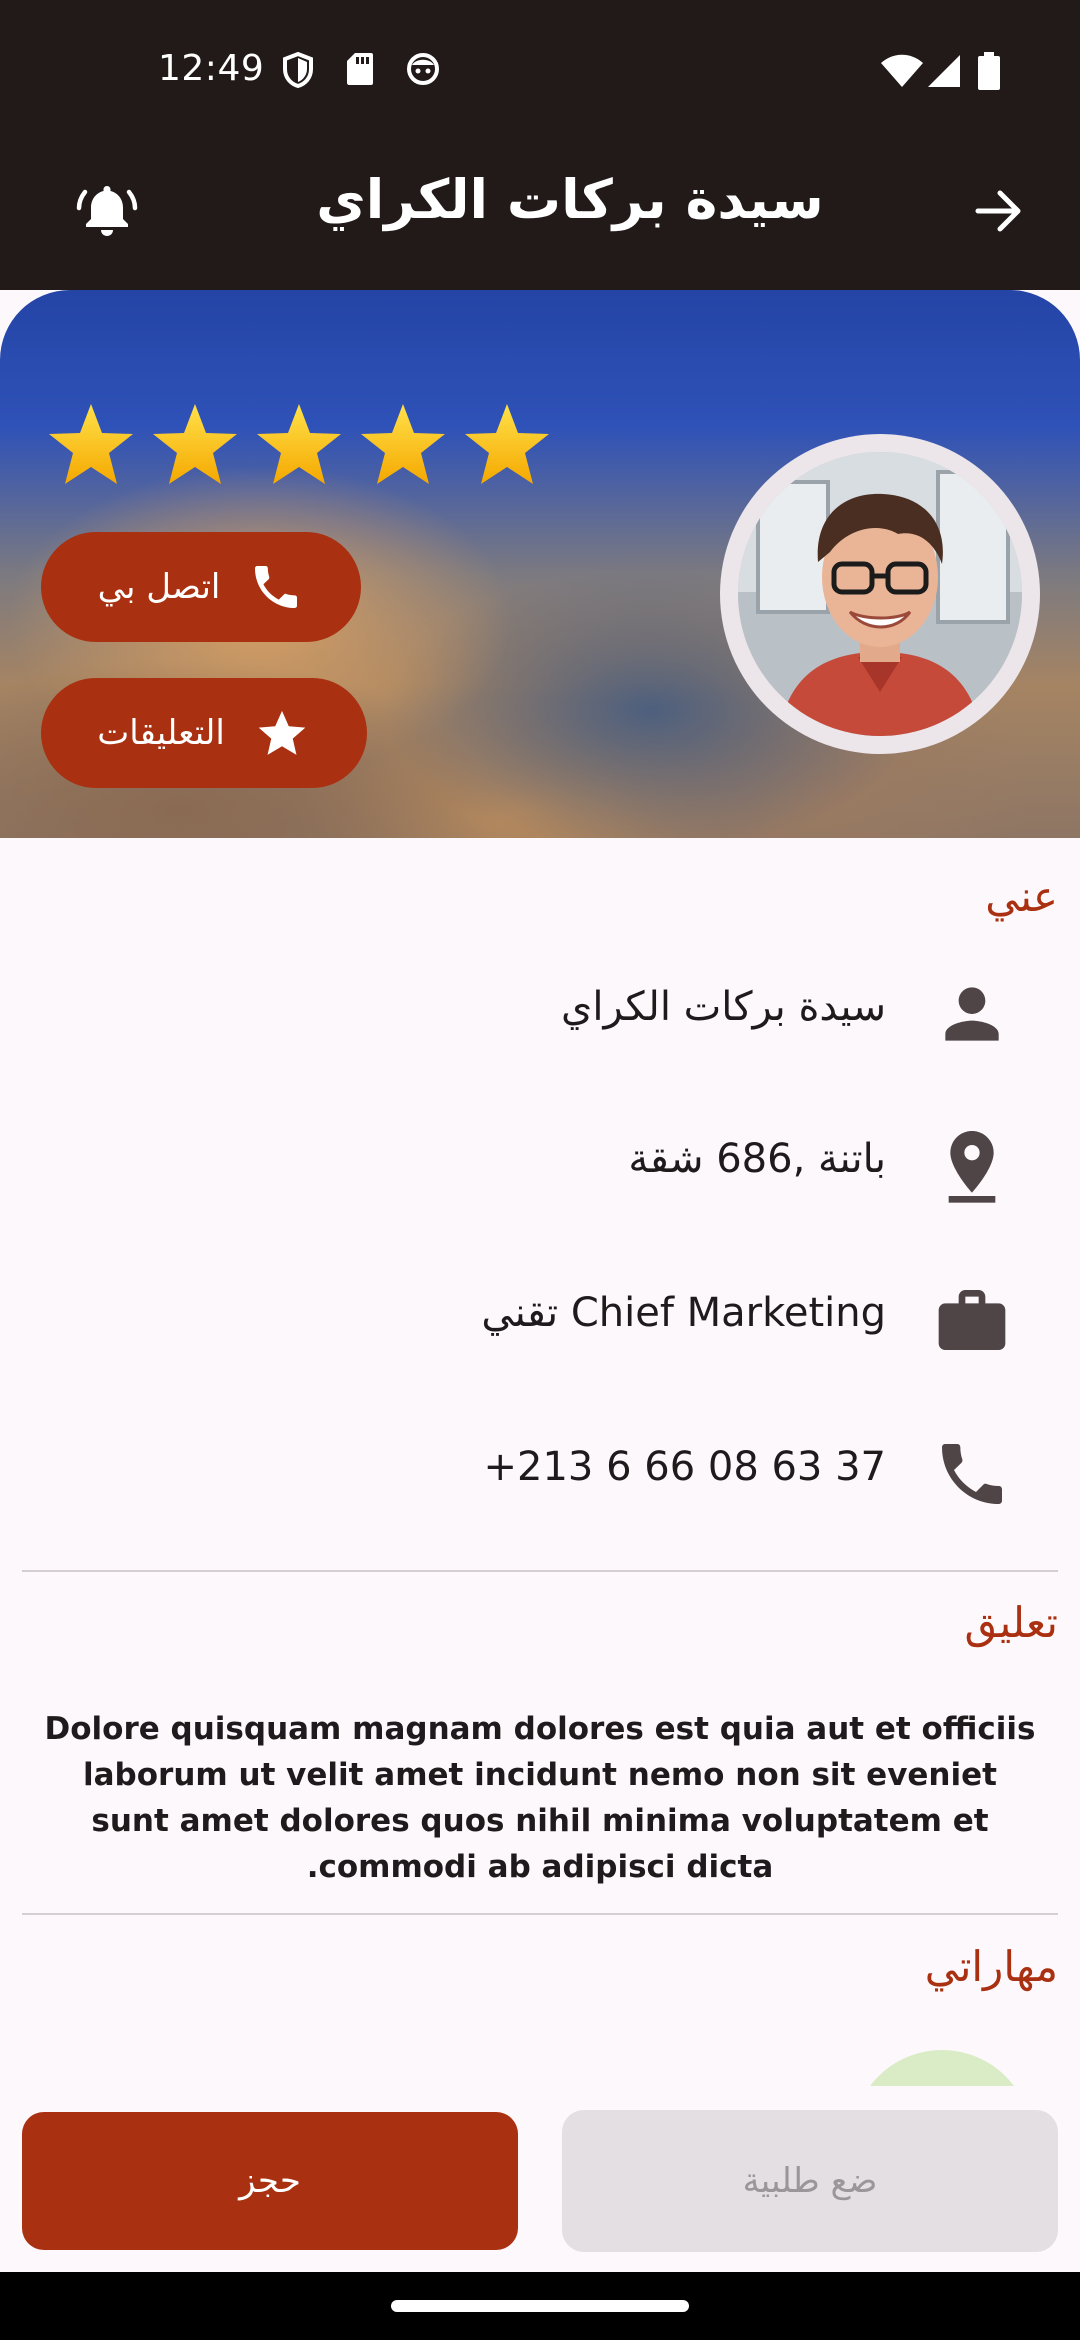 This screenshot has width=1080, height=2340. What do you see at coordinates (360, 71) in the screenshot?
I see `sd-card-icon` at bounding box center [360, 71].